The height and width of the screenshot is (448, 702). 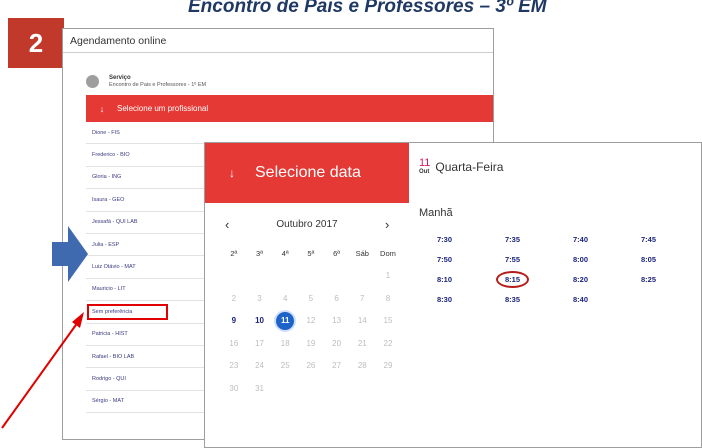 I want to click on calendar-day: 31, so click(x=260, y=388).